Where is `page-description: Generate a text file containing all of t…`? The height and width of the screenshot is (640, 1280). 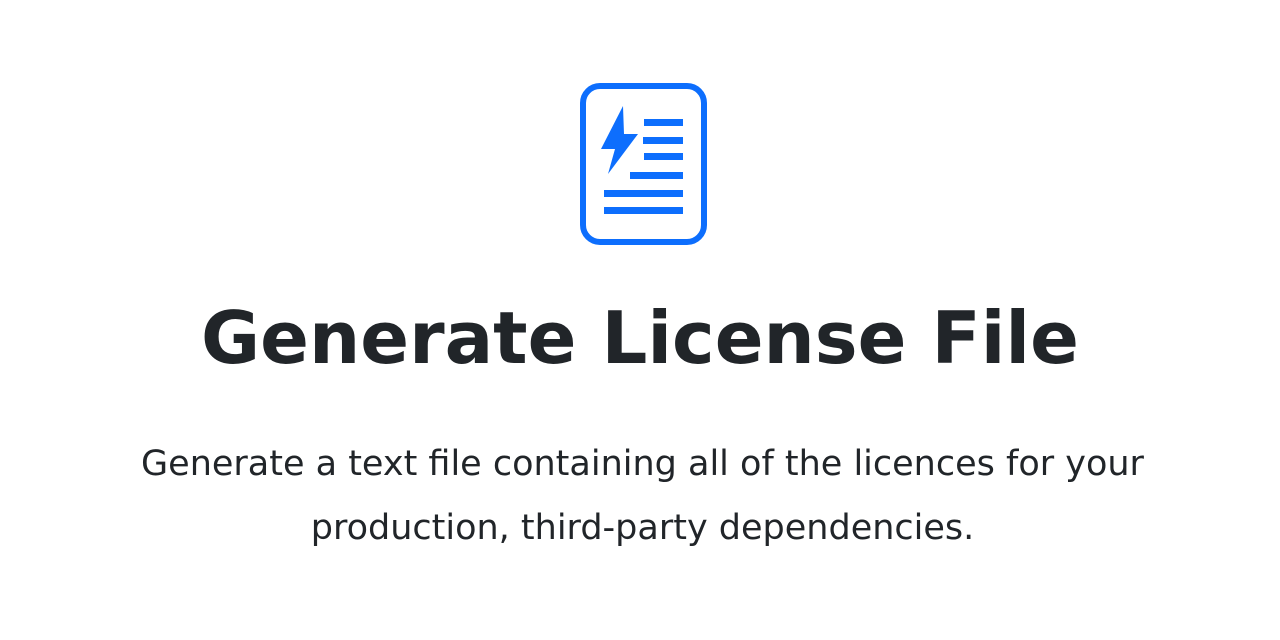
page-description: Generate a text file containing all of t… is located at coordinates (642, 496).